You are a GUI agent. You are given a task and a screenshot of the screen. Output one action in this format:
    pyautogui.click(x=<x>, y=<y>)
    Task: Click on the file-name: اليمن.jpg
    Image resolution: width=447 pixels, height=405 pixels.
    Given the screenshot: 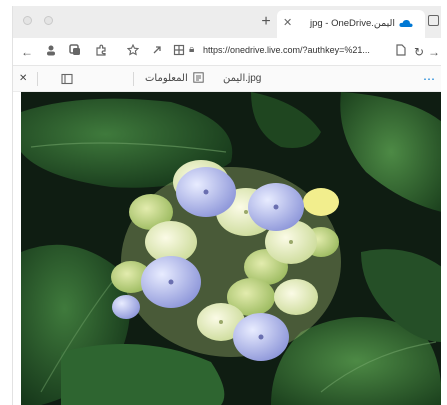 What is the action you would take?
    pyautogui.click(x=242, y=78)
    